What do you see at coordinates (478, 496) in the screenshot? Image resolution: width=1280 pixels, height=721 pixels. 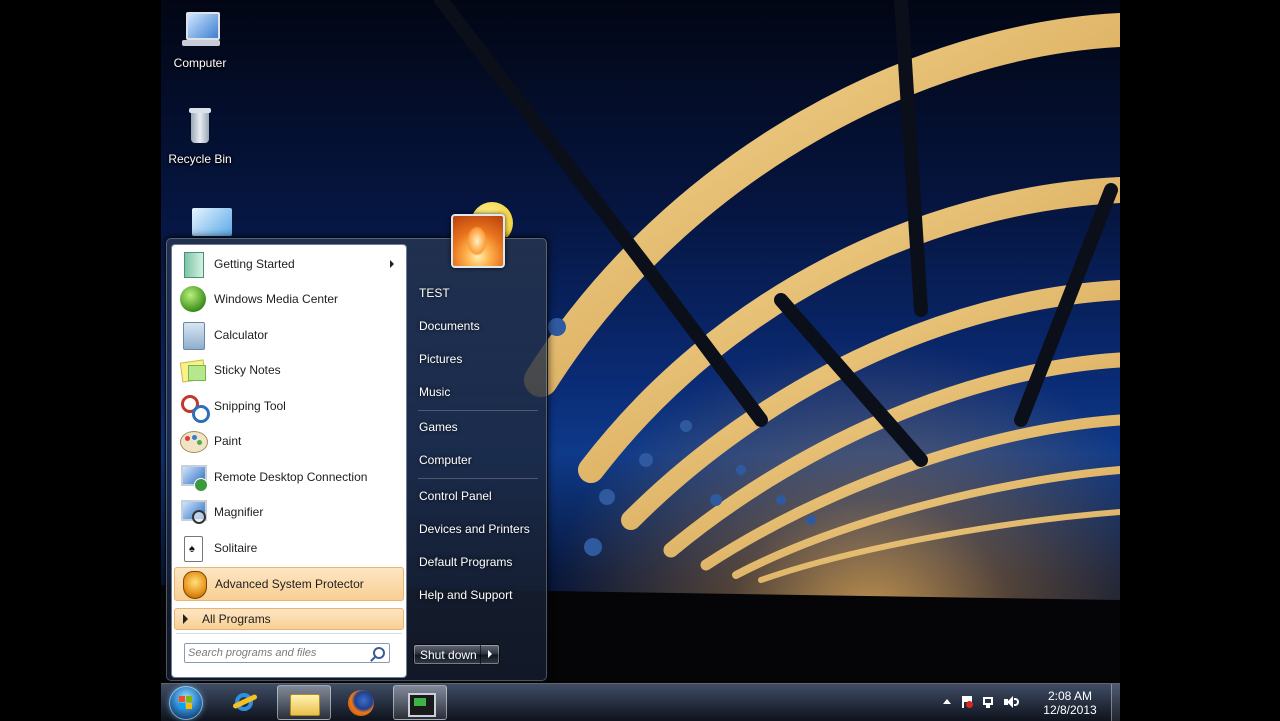 I see `link-control-panel: Control Panel` at bounding box center [478, 496].